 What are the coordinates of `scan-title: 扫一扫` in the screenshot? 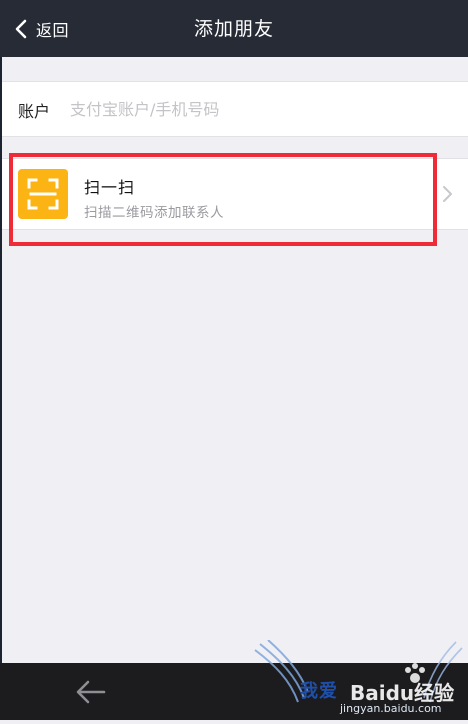 It's located at (110, 187).